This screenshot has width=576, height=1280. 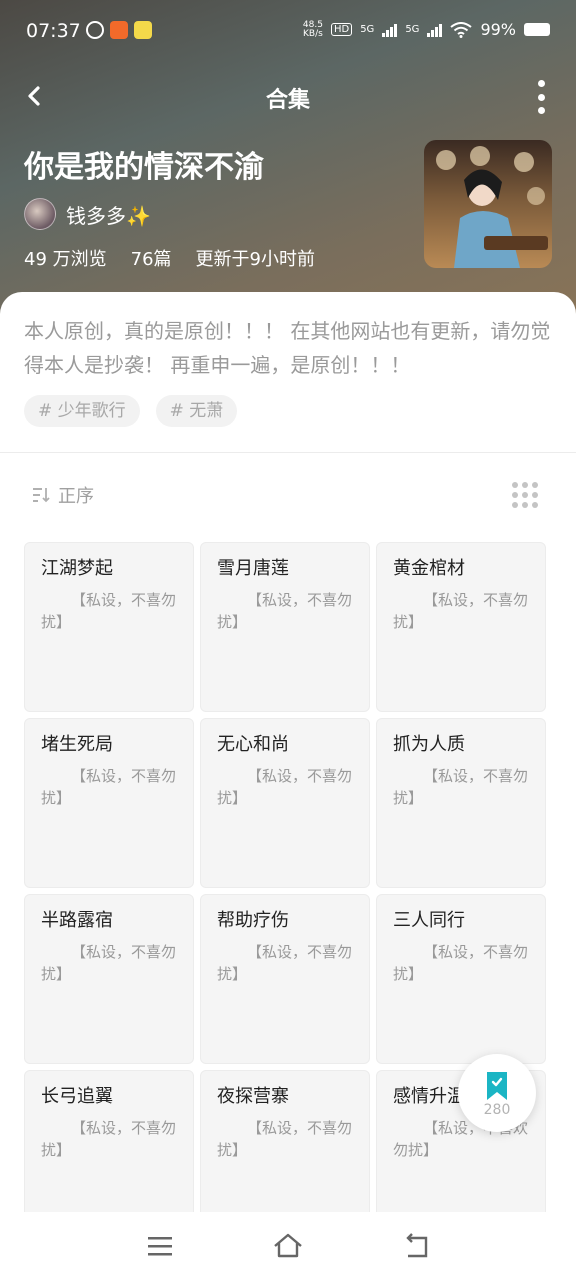 I want to click on status-time: 07:37, so click(x=53, y=31).